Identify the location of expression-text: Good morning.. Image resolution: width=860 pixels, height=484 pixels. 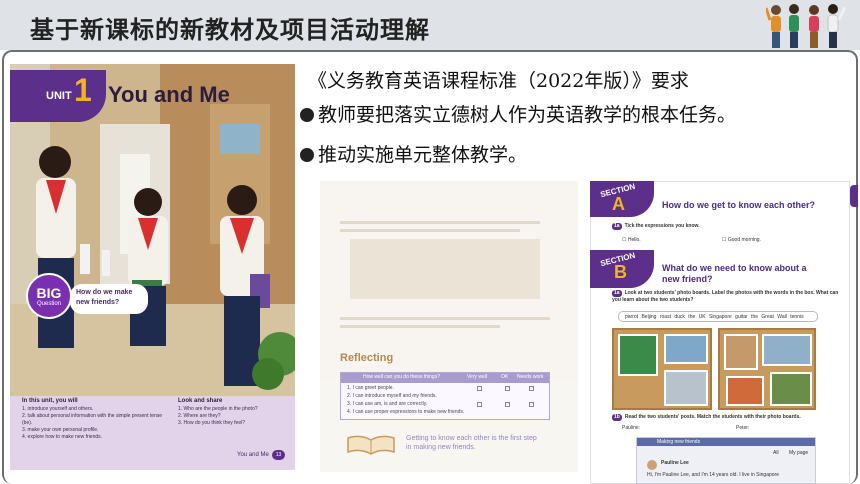
(744, 240).